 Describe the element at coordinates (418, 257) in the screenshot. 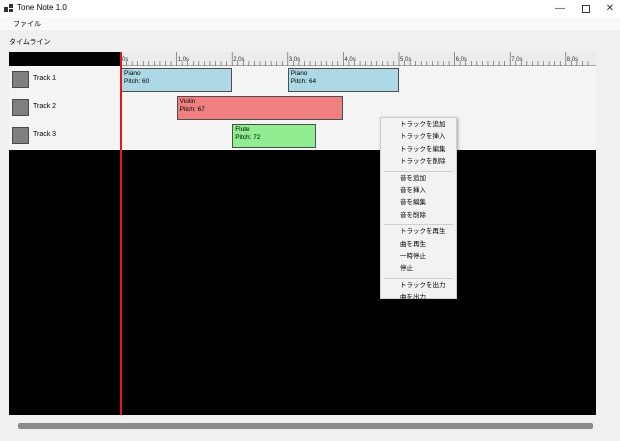

I see `context-menu-item: 一時停止` at that location.